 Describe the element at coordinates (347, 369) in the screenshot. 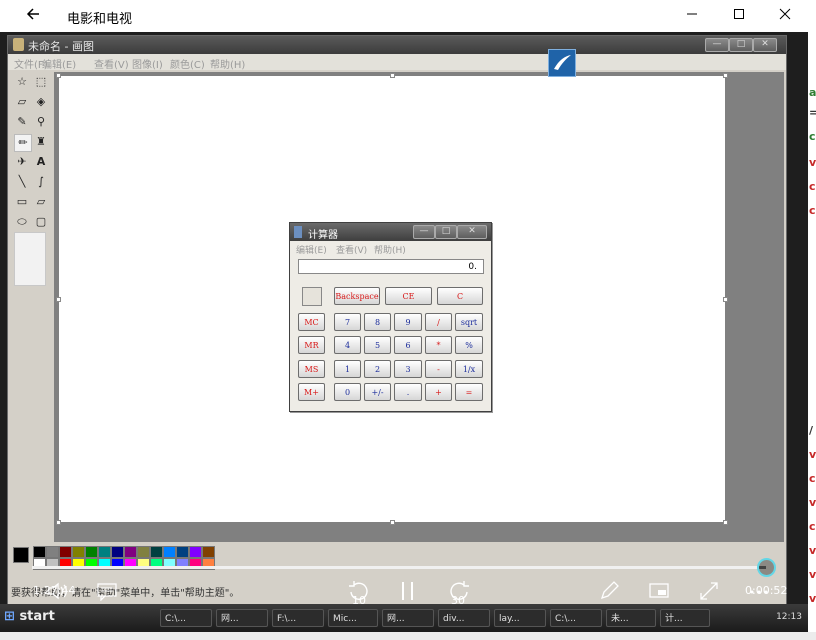

I see `key-1: 1` at that location.